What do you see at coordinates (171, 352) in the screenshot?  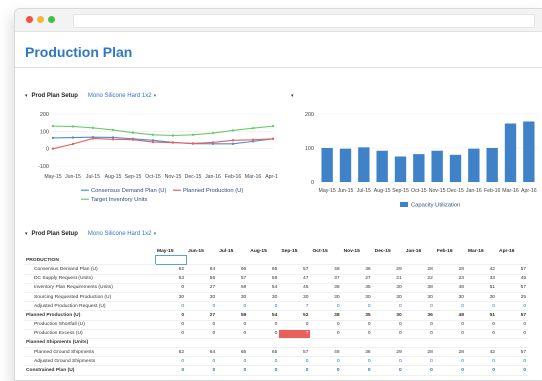 I see `table-cell: 62` at bounding box center [171, 352].